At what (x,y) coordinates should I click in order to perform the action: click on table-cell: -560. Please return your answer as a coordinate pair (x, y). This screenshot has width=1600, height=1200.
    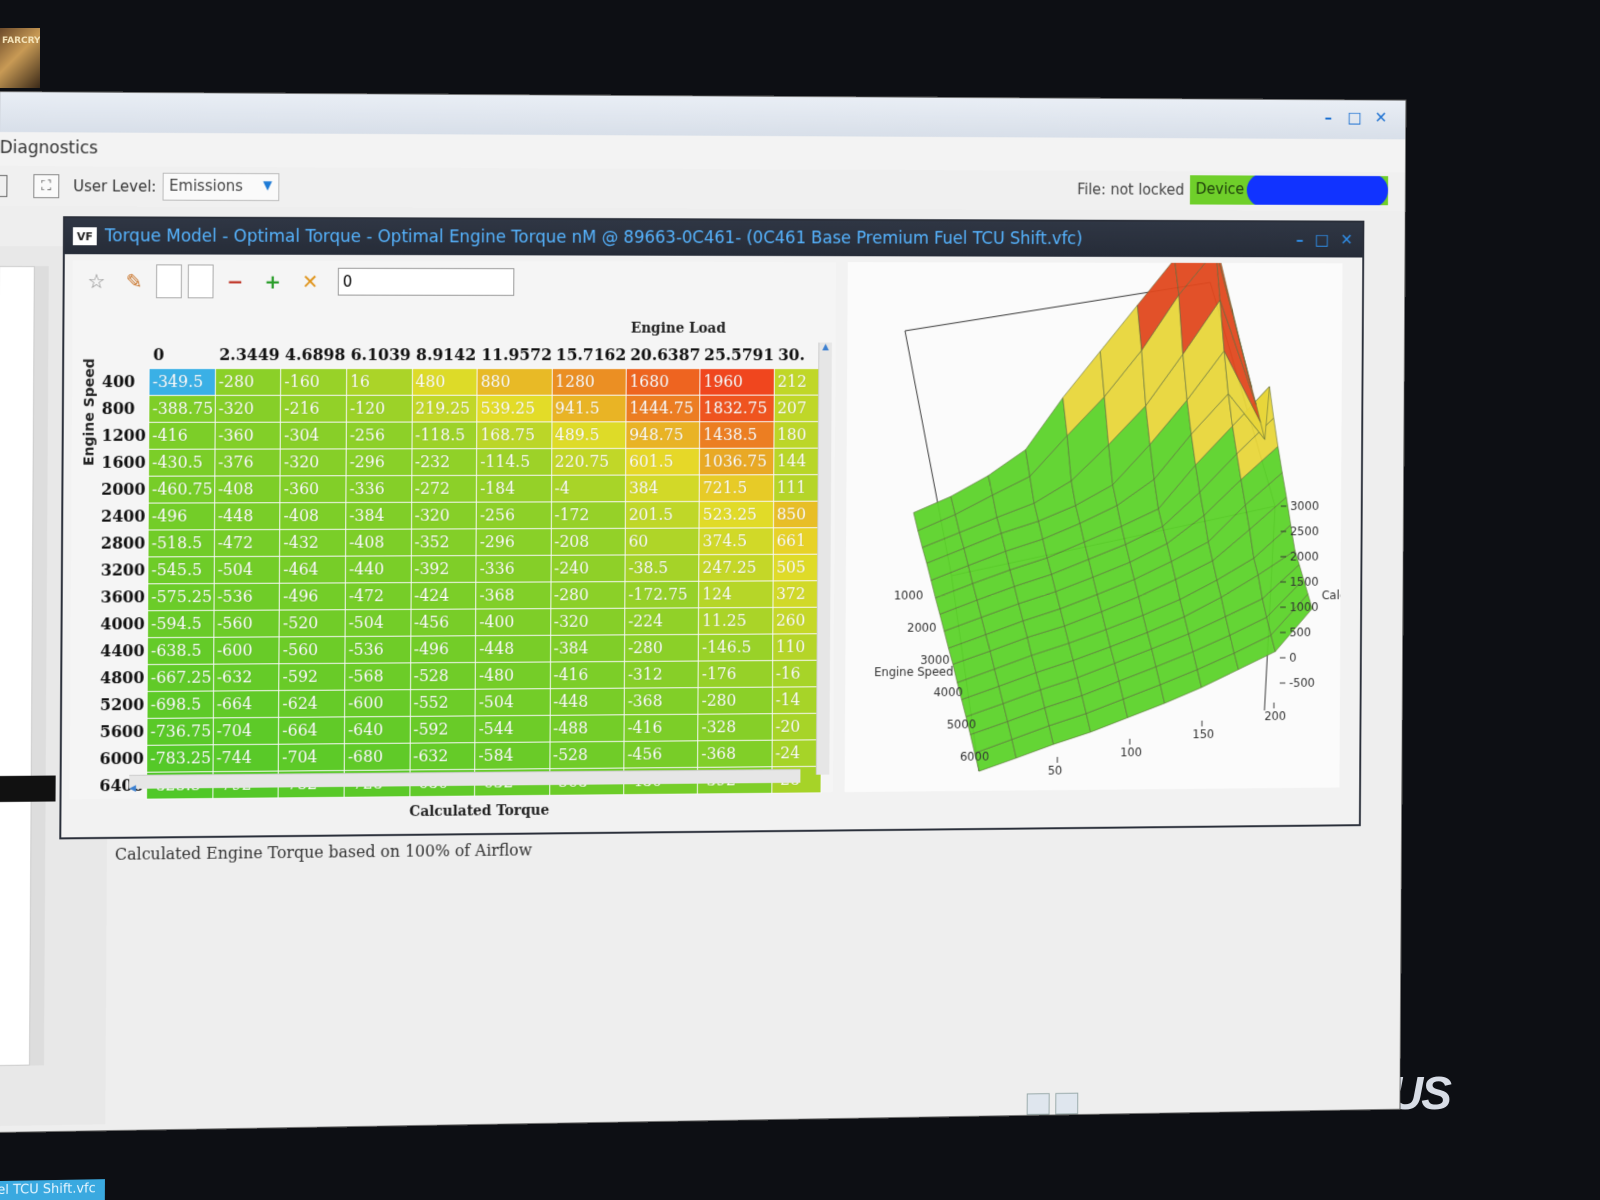
    Looking at the image, I should click on (312, 650).